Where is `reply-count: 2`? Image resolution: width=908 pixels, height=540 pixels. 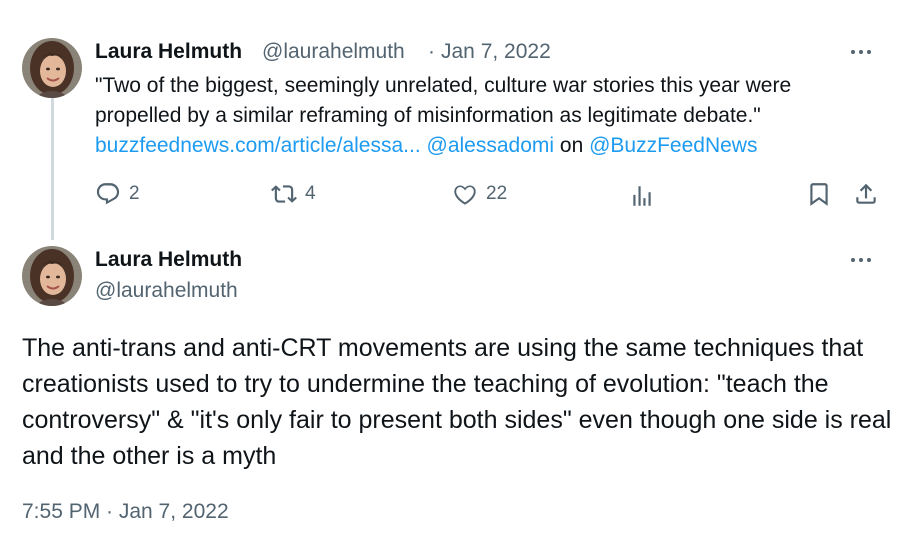
reply-count: 2 is located at coordinates (134, 193).